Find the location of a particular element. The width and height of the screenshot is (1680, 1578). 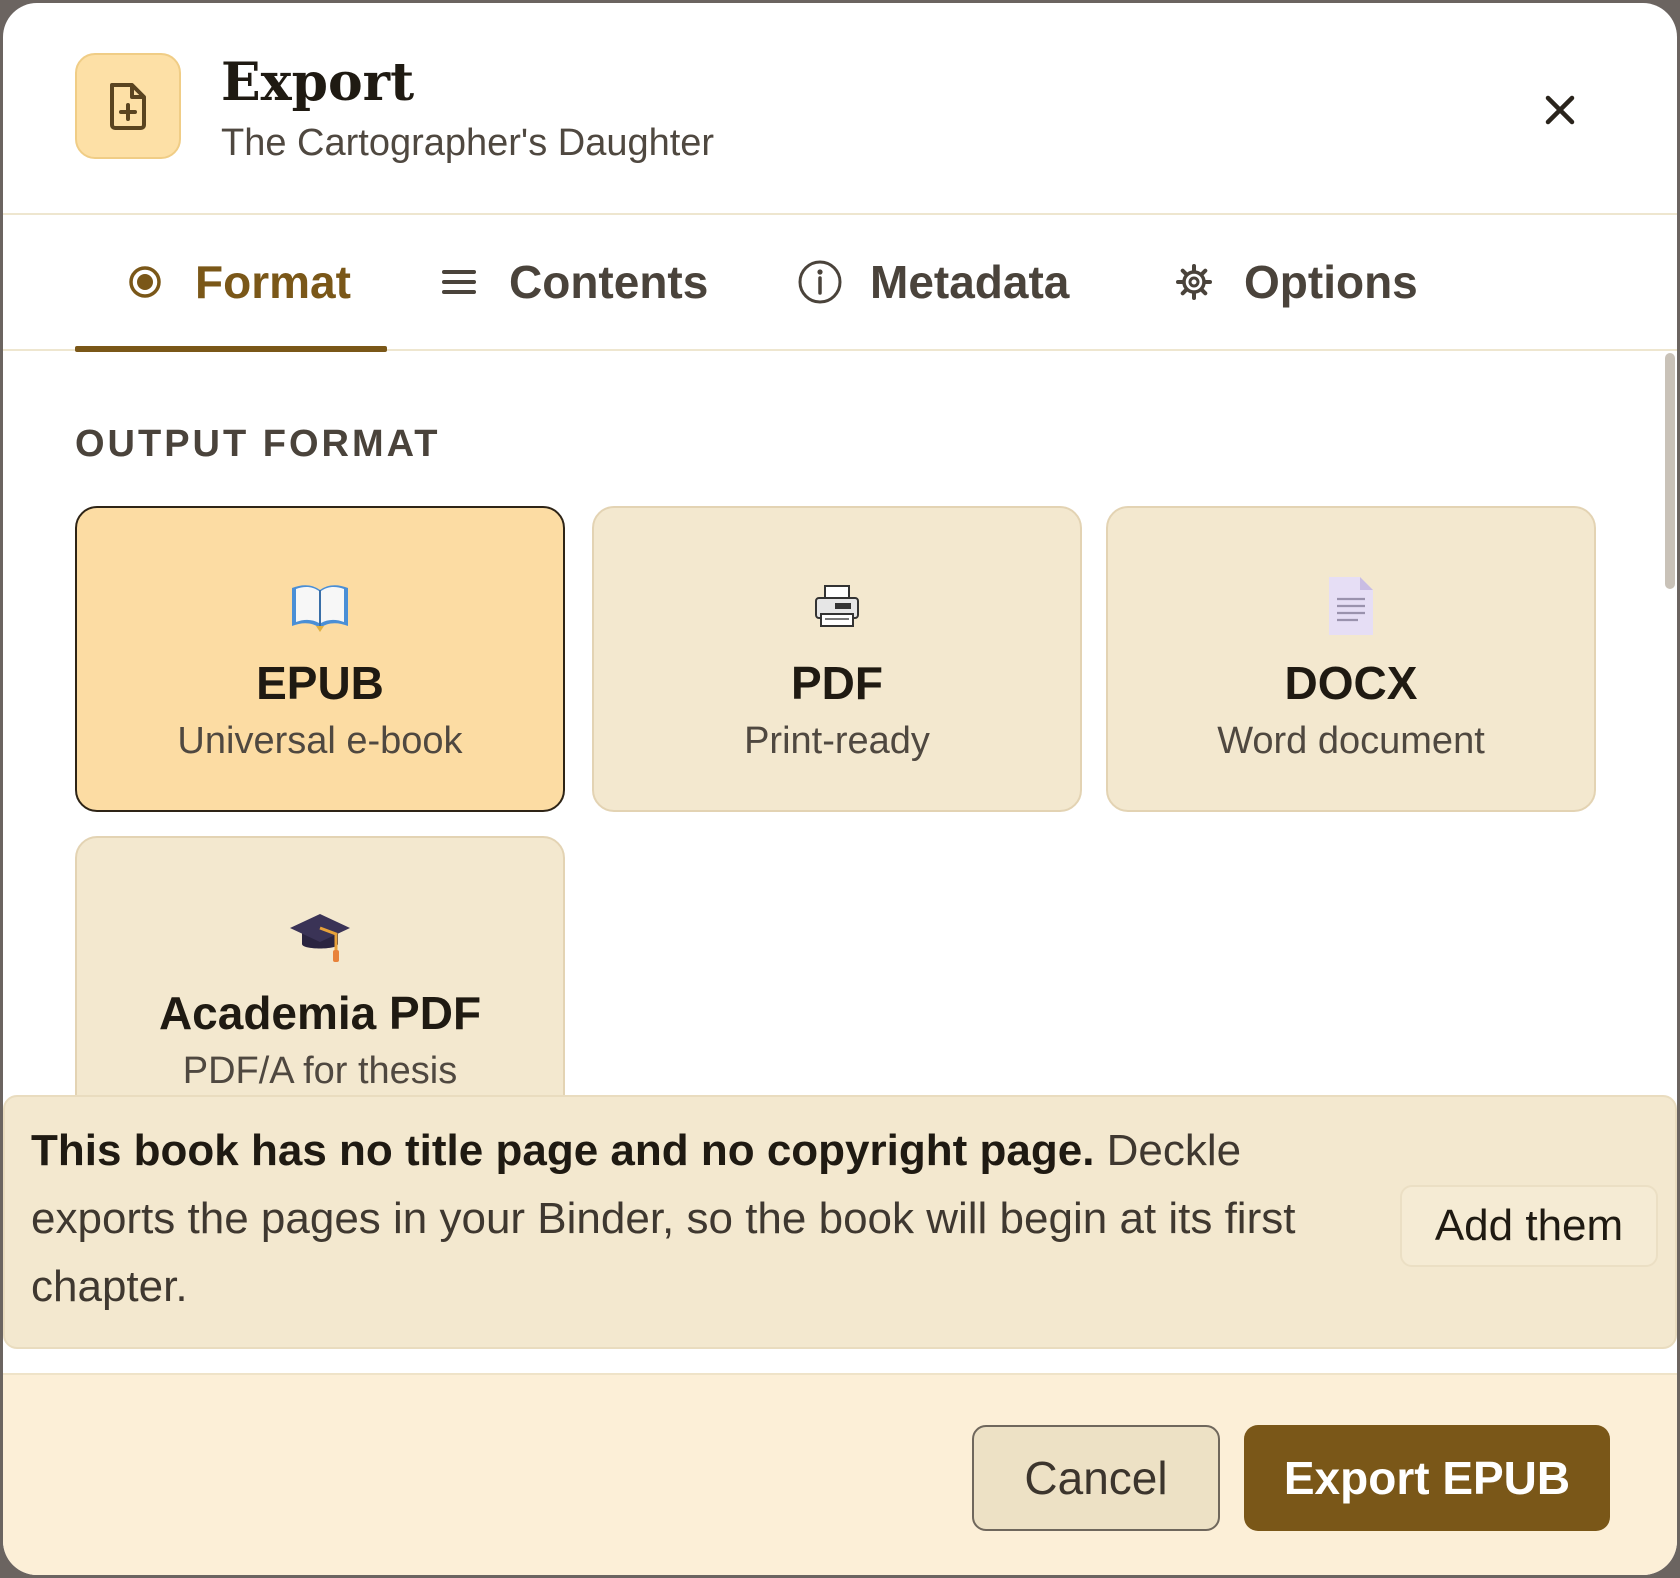

format-name: EPUB is located at coordinates (320, 683).